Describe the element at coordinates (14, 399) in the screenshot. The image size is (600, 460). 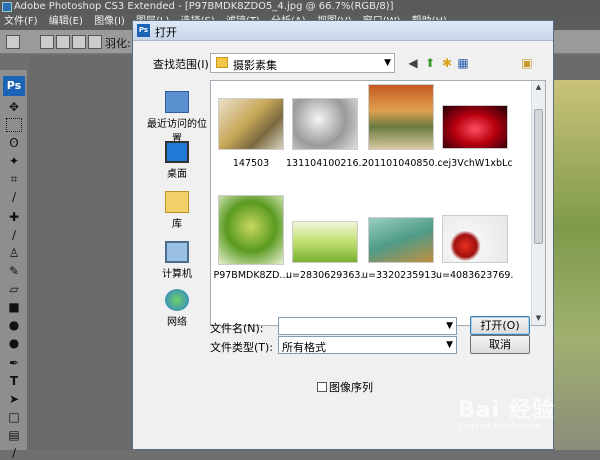
I see `path-select-icon: ➤` at that location.